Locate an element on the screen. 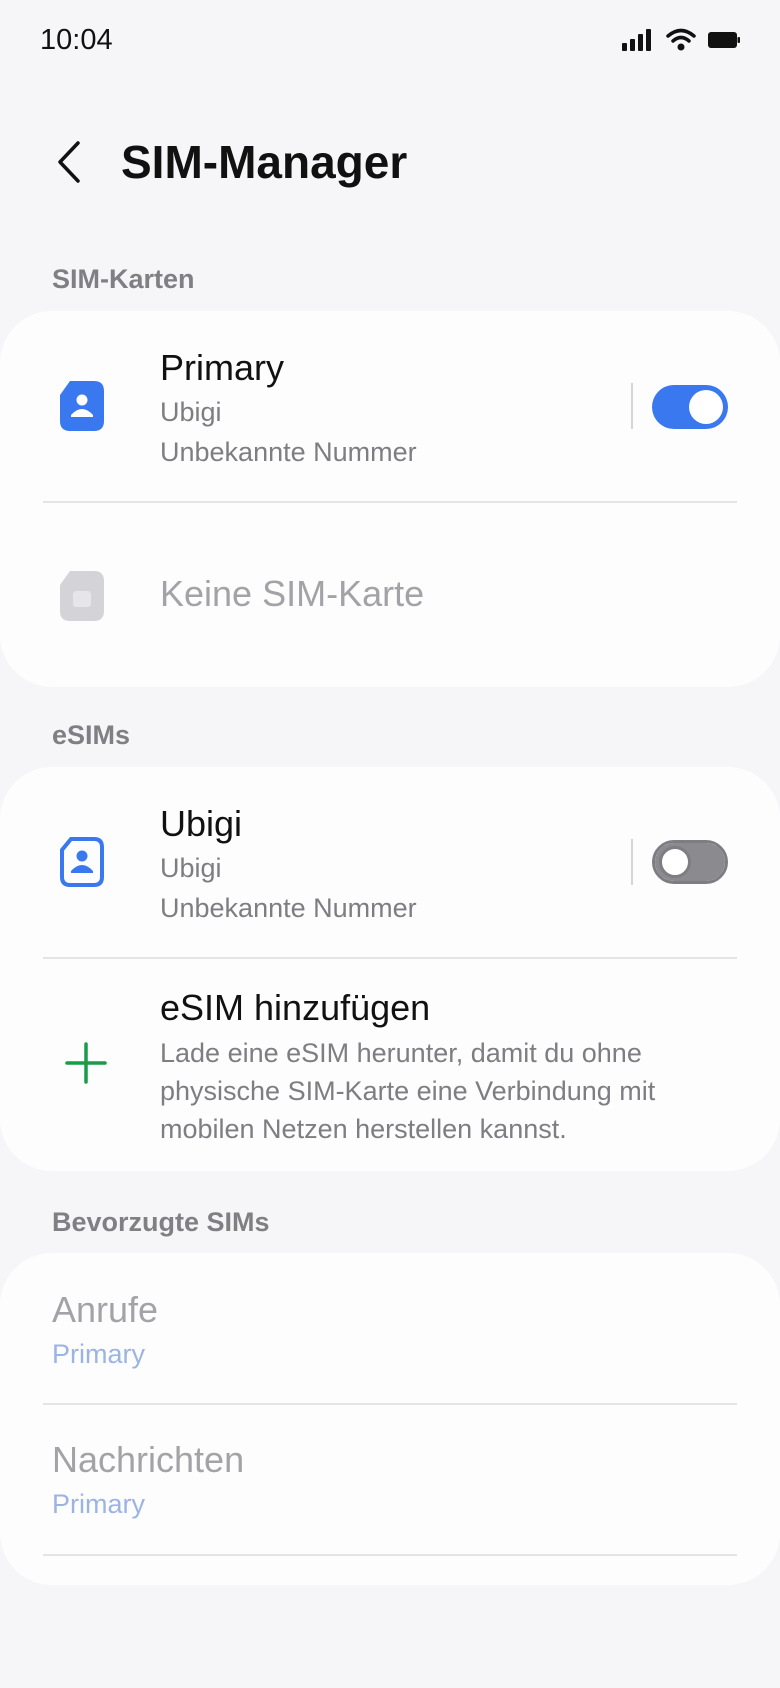 The width and height of the screenshot is (780, 1688). preferred-messages-value: Primary is located at coordinates (98, 1504).